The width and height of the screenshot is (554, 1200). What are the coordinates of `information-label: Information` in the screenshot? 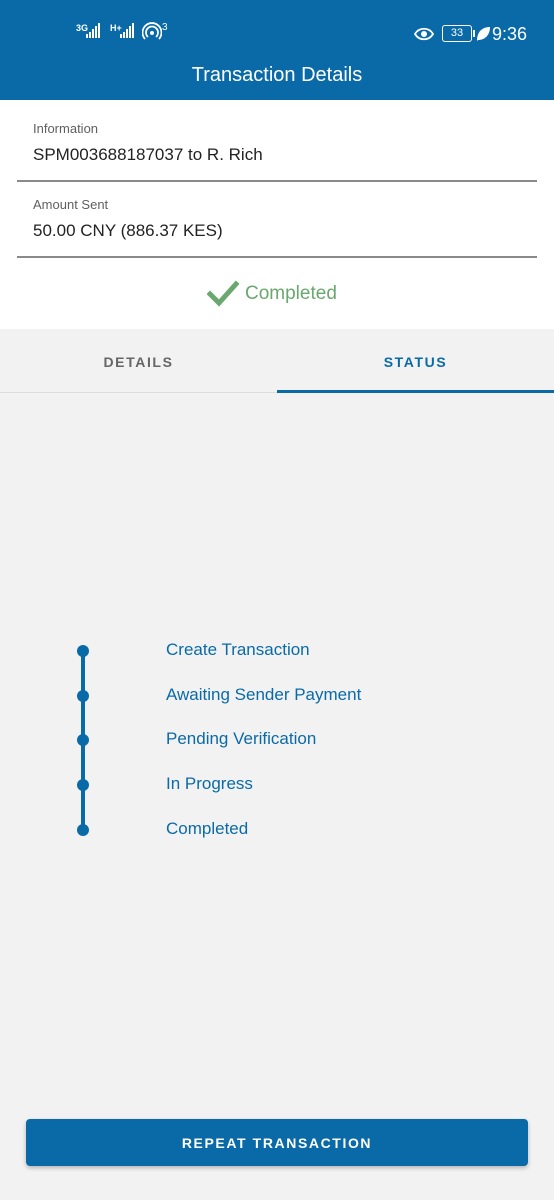 It's located at (66, 128).